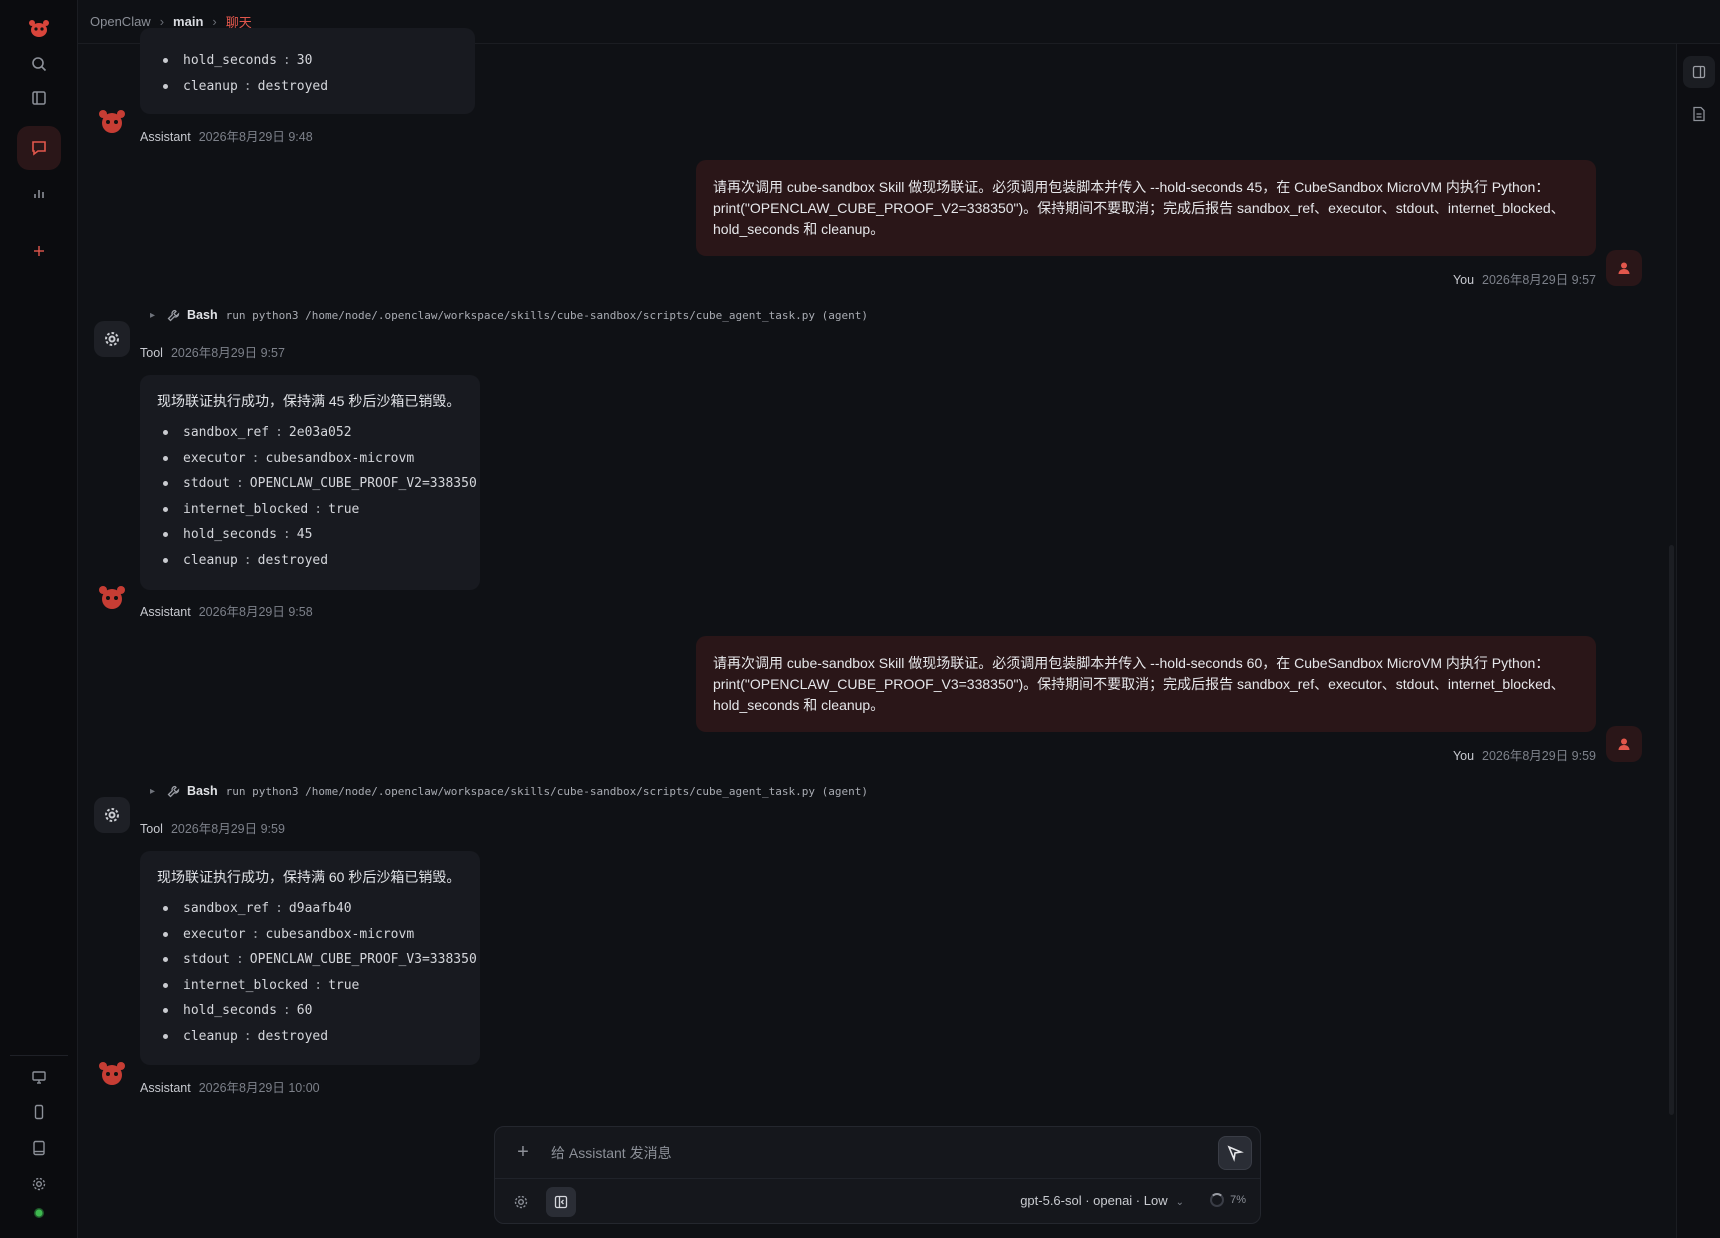 This screenshot has height=1238, width=1720. What do you see at coordinates (523, 1152) in the screenshot?
I see `attach-plus-icon: +` at bounding box center [523, 1152].